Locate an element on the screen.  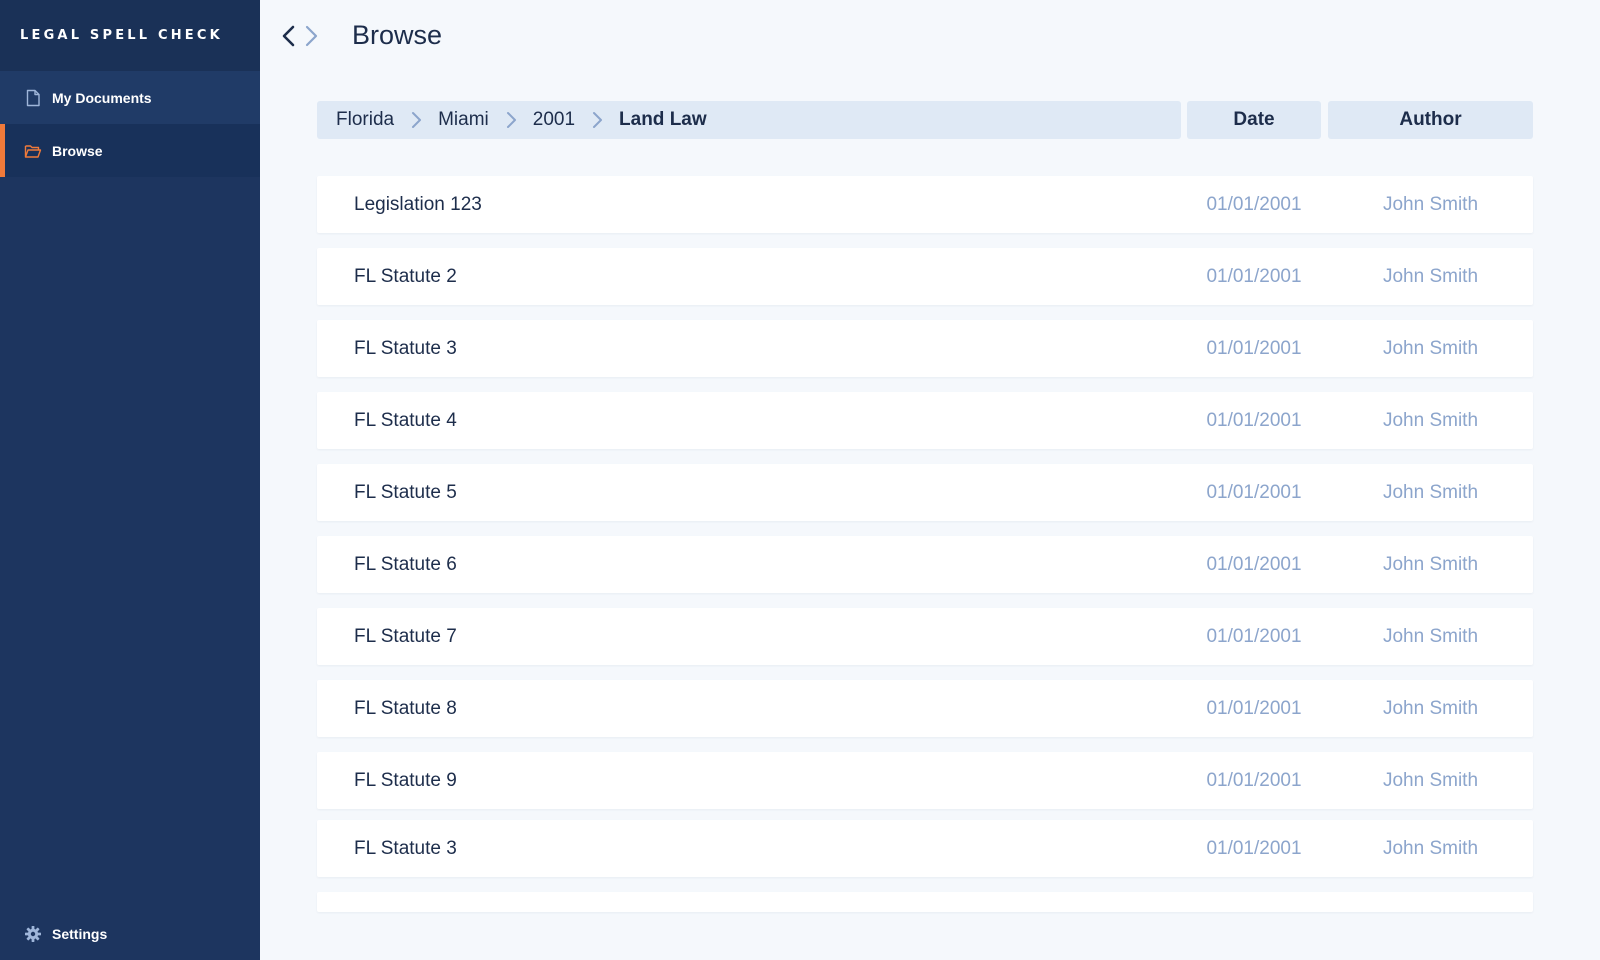
document-icon is located at coordinates (33, 98).